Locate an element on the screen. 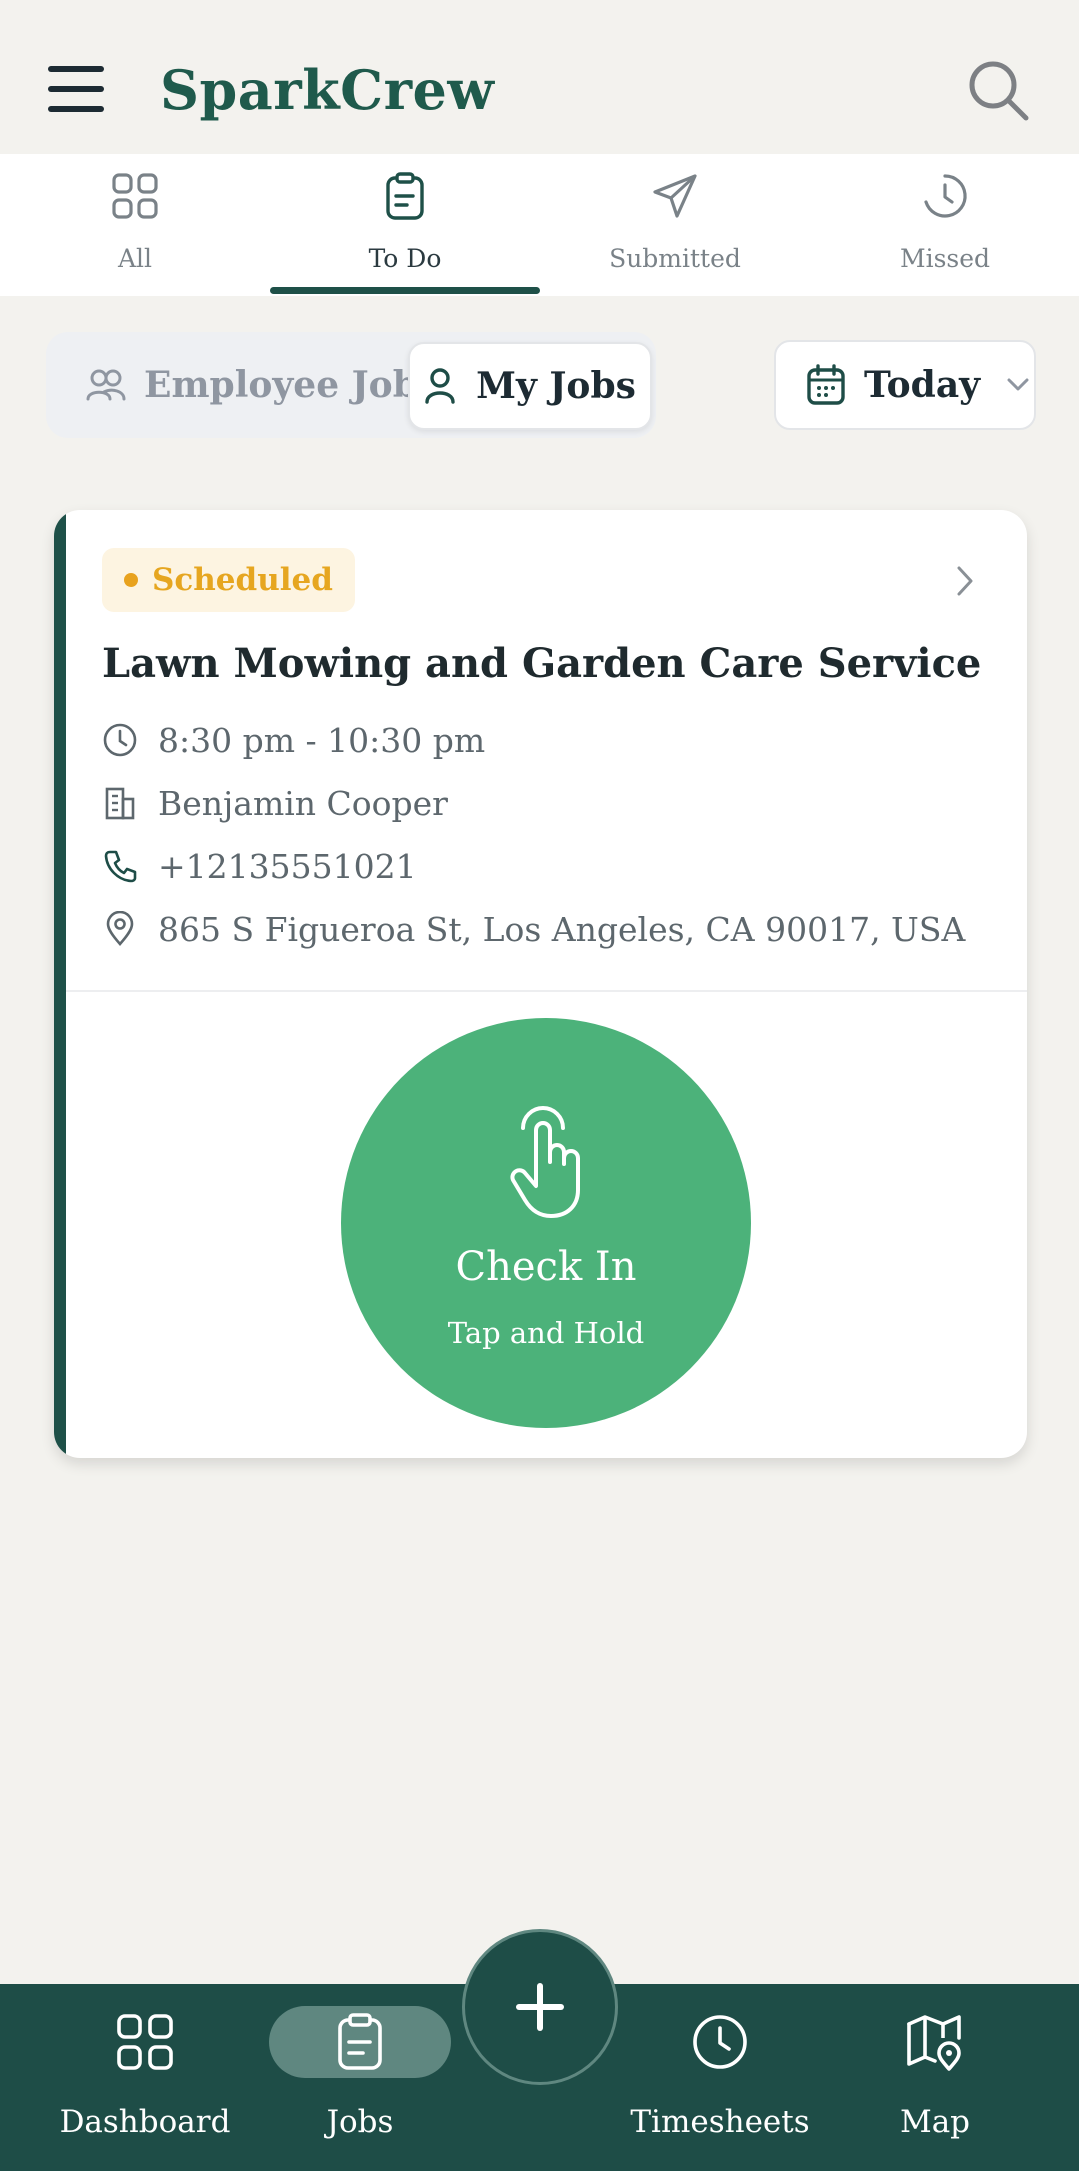 This screenshot has width=1079, height=2171. status-badge: Scheduled is located at coordinates (228, 580).